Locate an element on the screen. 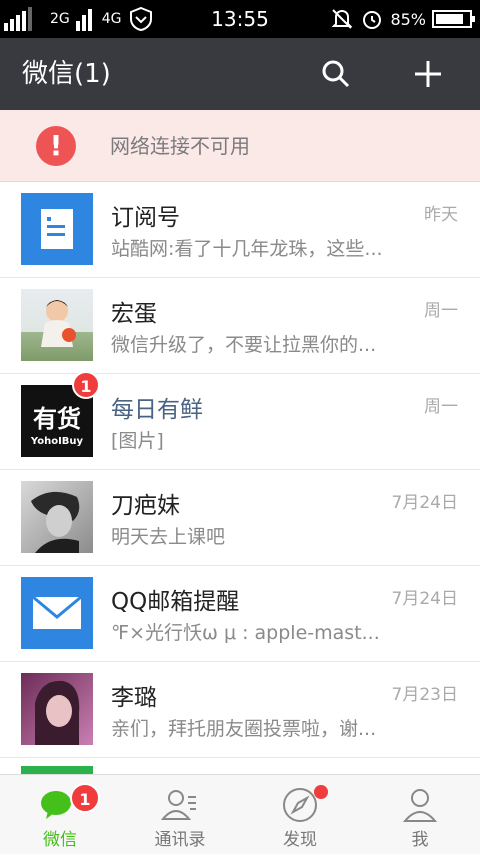  plus-icon is located at coordinates (428, 74).